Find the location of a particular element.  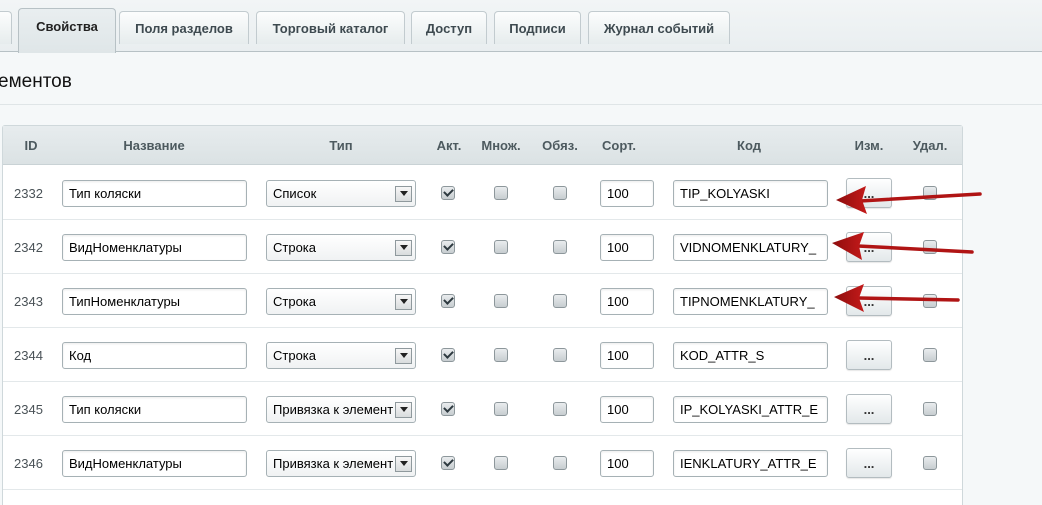

cell-code: TIP_KOLYASKI is located at coordinates (750, 193).